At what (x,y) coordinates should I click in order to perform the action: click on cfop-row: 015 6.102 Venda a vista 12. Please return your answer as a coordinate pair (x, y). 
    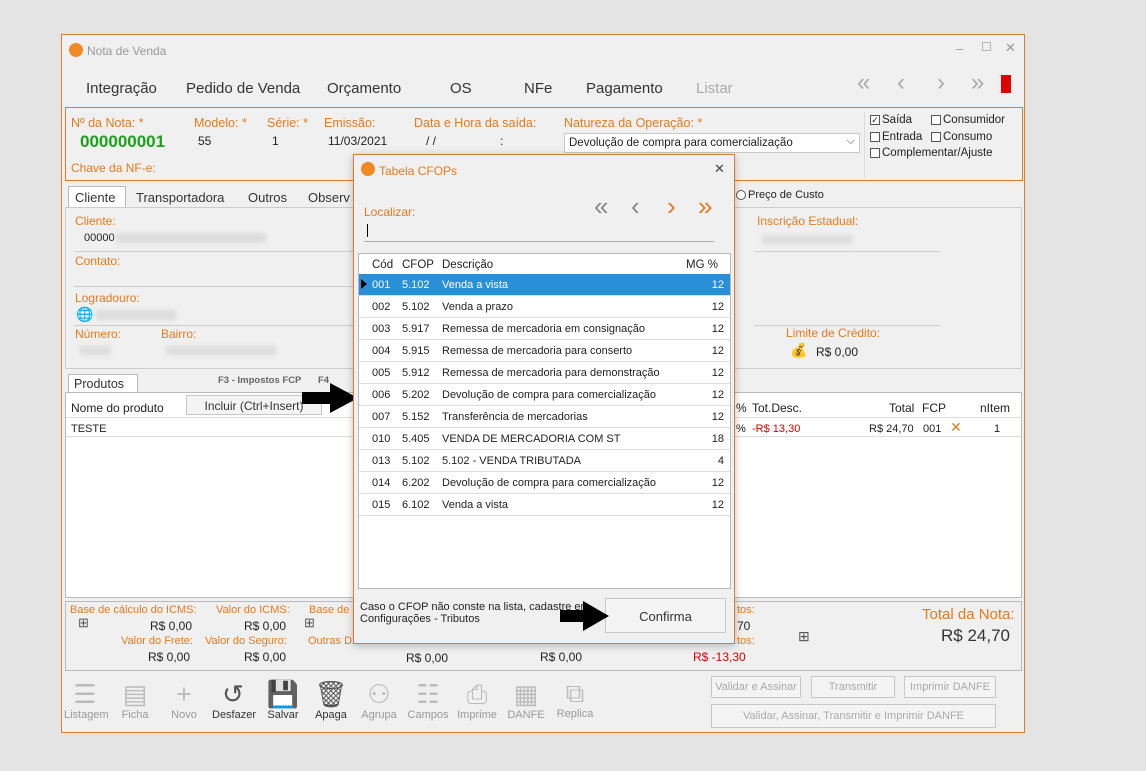
    Looking at the image, I should click on (544, 505).